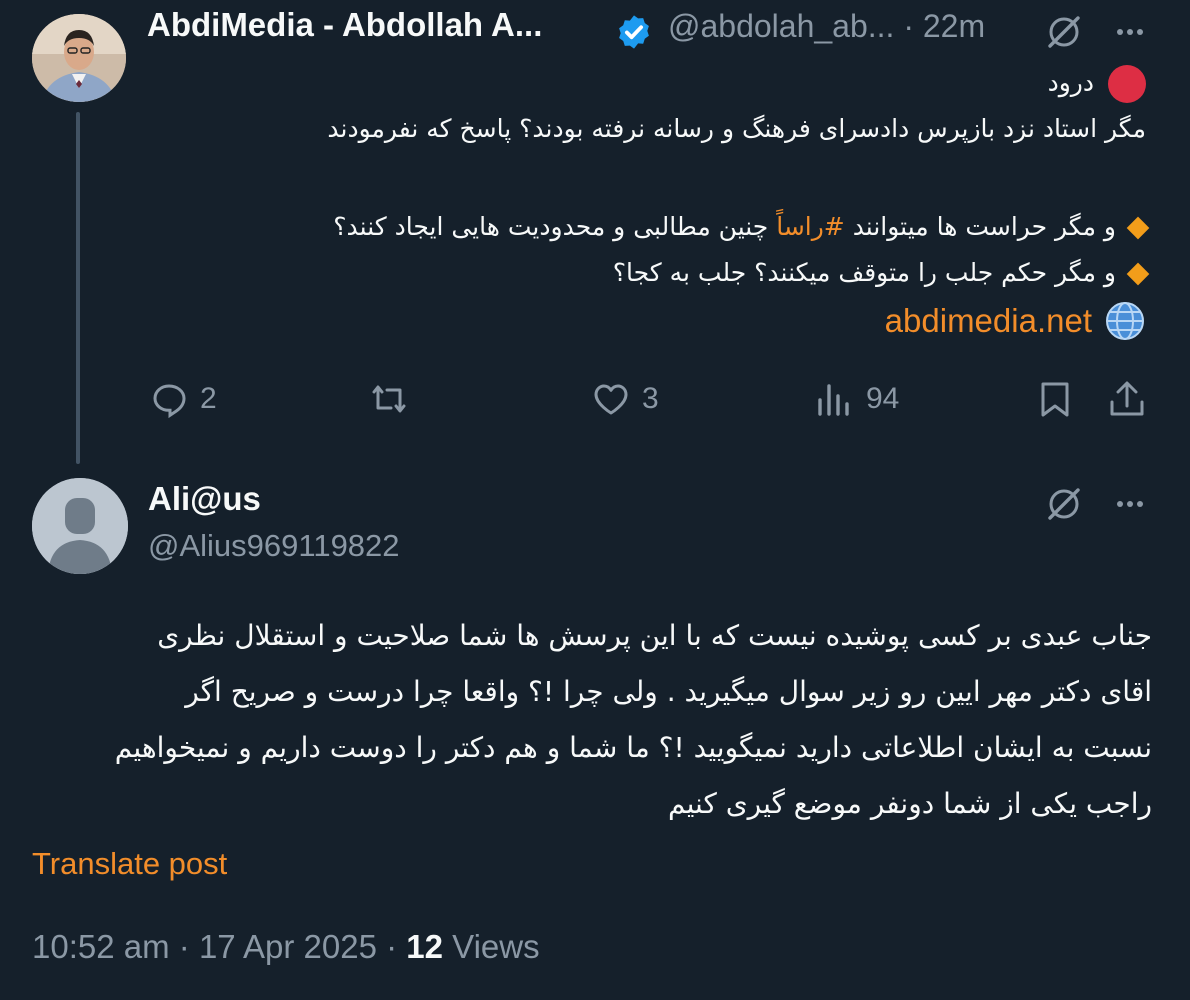 The width and height of the screenshot is (1190, 1000). What do you see at coordinates (424, 946) in the screenshot?
I see `views-count: 12` at bounding box center [424, 946].